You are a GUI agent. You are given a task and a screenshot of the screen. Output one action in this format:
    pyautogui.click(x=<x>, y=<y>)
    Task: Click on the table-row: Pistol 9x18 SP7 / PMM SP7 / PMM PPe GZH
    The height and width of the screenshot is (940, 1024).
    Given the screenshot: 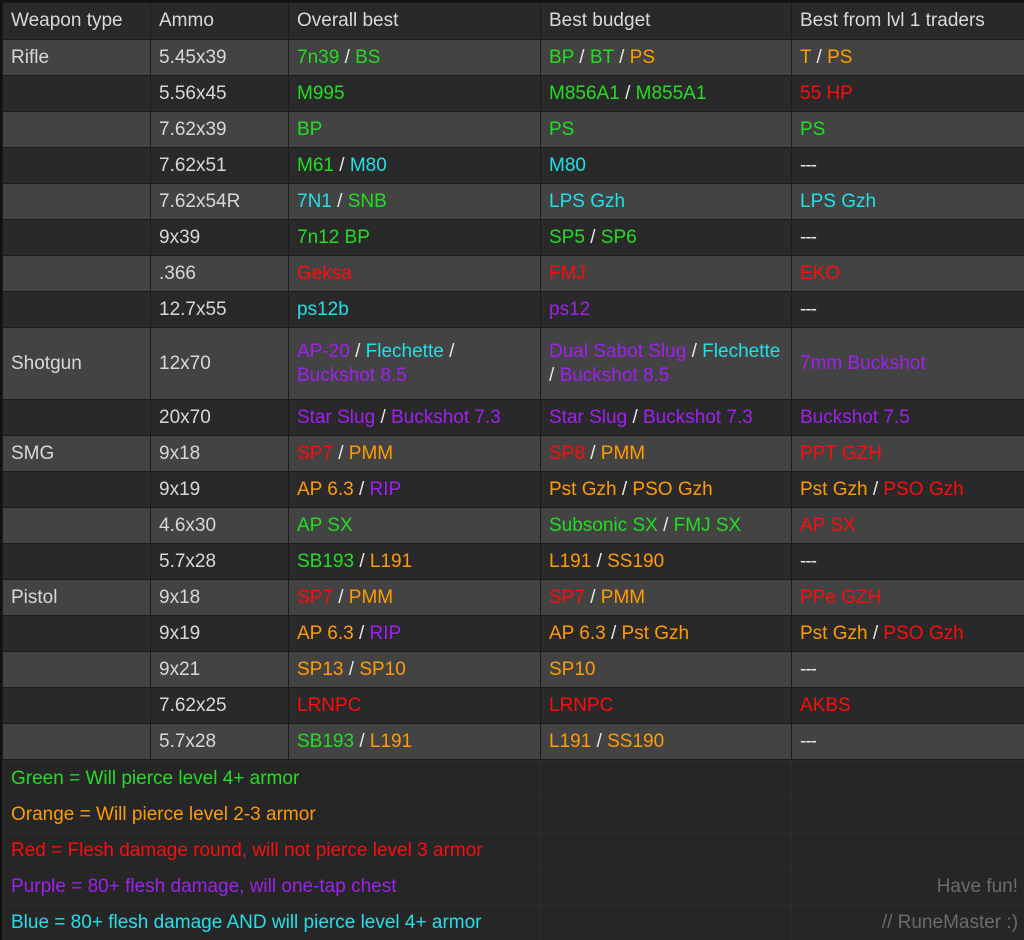 What is the action you would take?
    pyautogui.click(x=513, y=597)
    